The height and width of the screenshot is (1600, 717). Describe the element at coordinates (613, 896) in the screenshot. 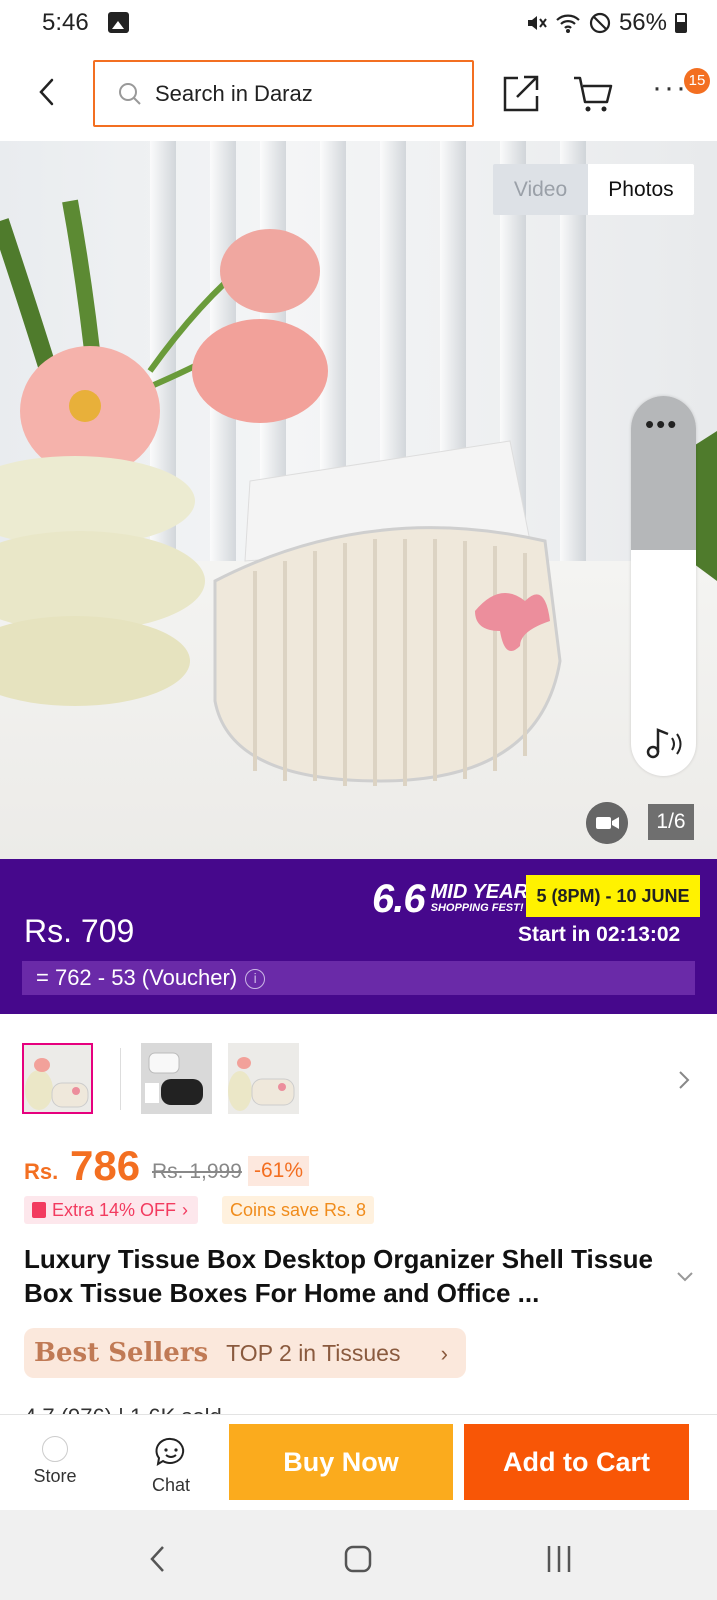

I see `campaign-date: 5 (8PM) - 10 JUNE` at that location.